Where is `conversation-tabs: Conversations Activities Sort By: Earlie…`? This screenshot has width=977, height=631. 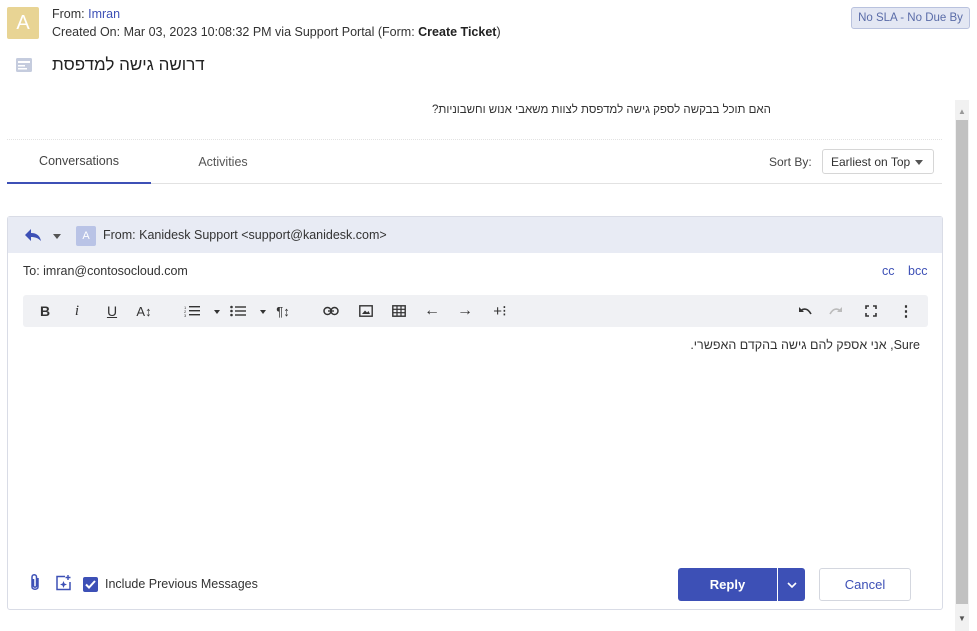 conversation-tabs: Conversations Activities Sort By: Earlie… is located at coordinates (474, 162).